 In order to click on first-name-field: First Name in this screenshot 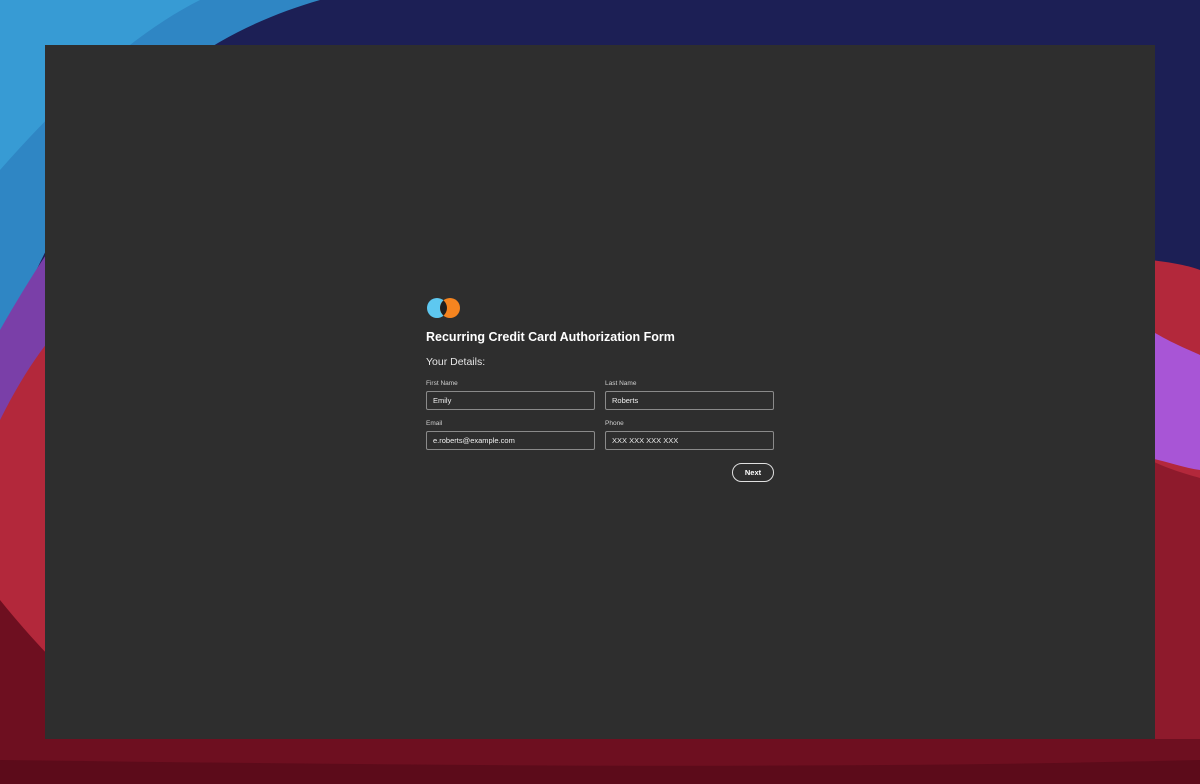, I will do `click(510, 395)`.